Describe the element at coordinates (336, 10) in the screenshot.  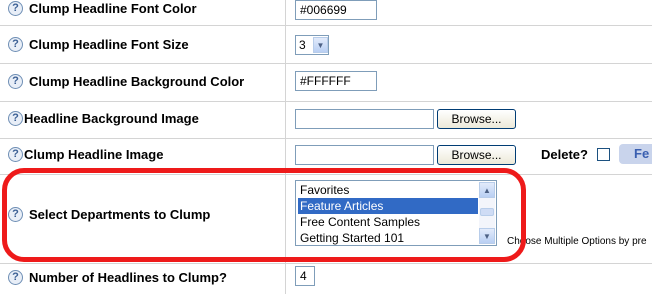
I see `font-color-input: #006699` at that location.